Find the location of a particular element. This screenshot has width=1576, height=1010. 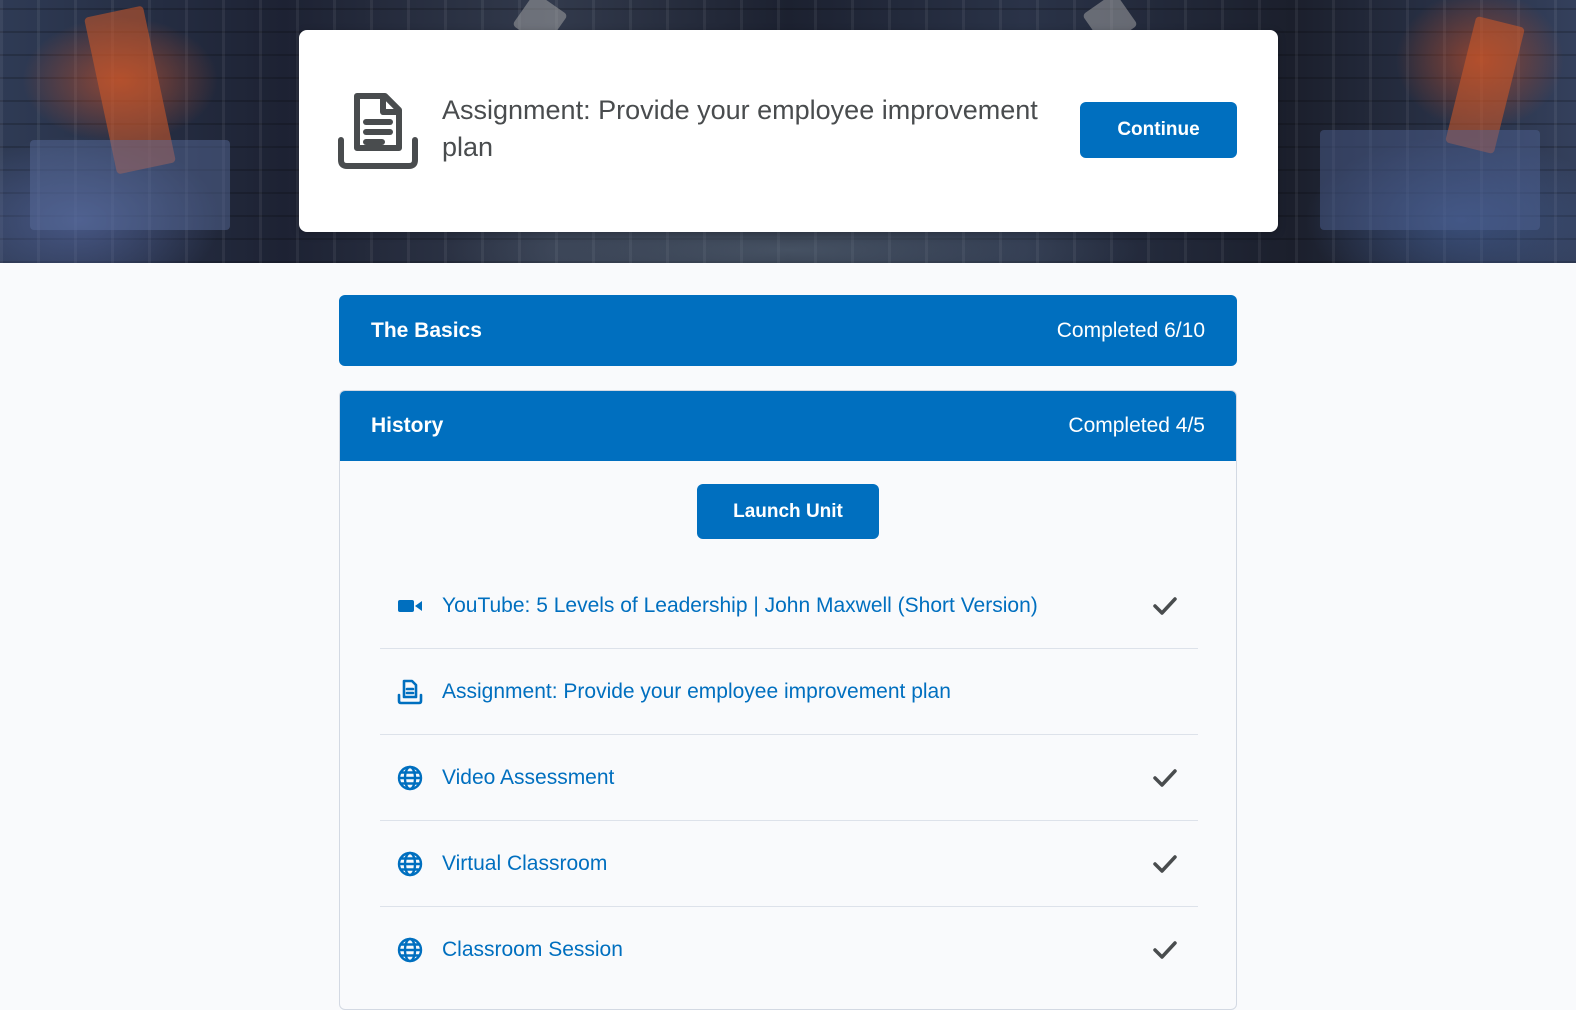

unit-completion-status: Completed 6/10 is located at coordinates (1130, 330).